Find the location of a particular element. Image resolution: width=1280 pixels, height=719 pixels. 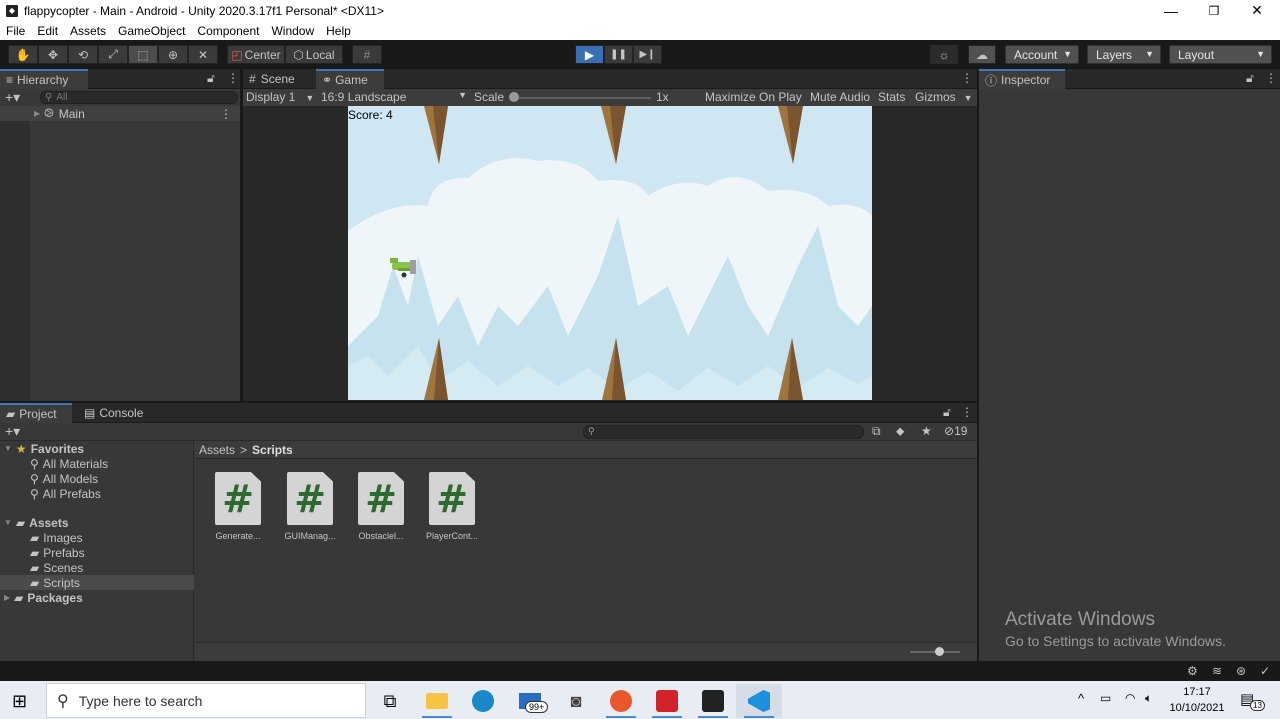

project-search-input: ⚲ is located at coordinates (723, 432).